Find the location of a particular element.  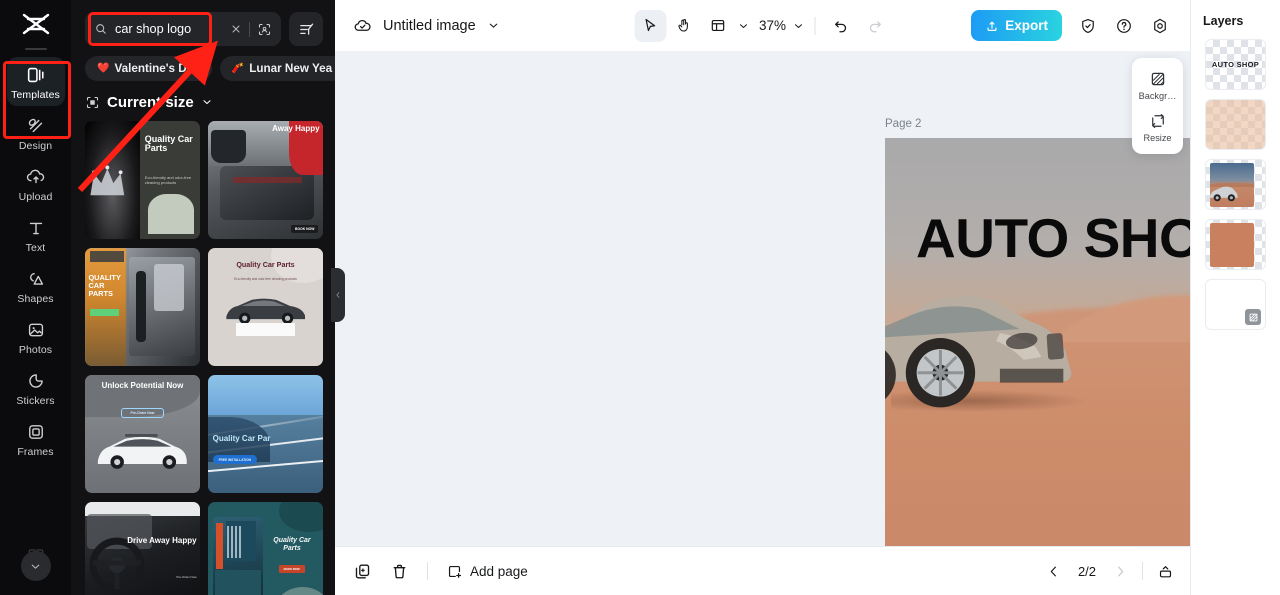

background-icon is located at coordinates (1157, 79).